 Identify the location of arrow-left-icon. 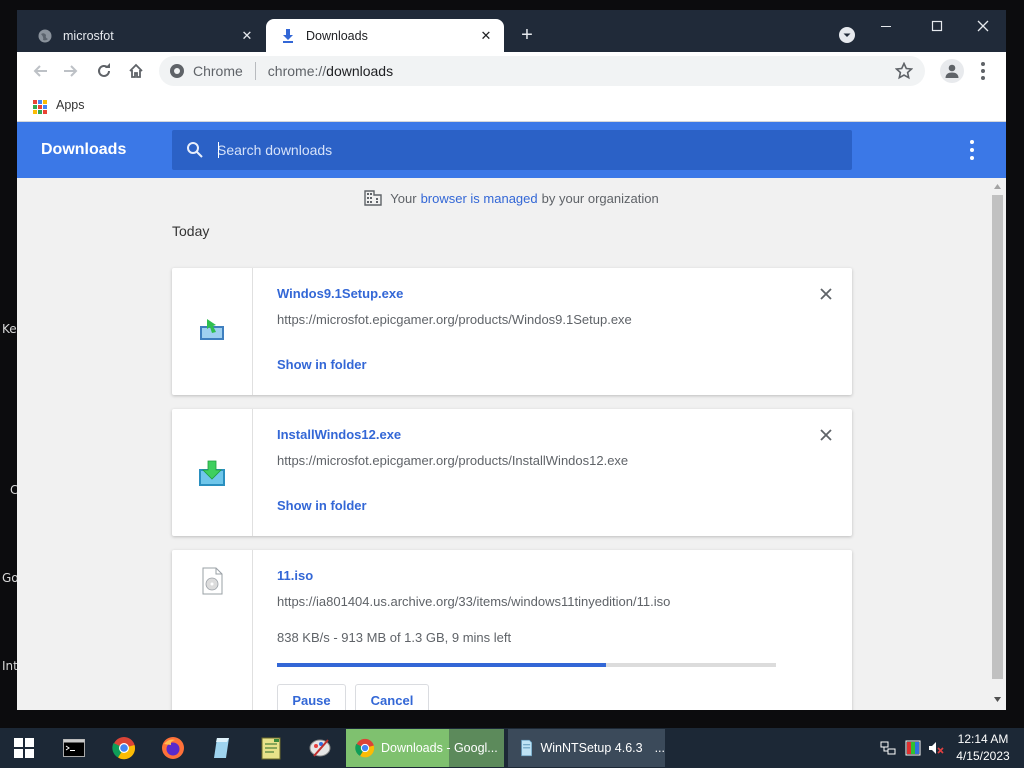
(40, 71).